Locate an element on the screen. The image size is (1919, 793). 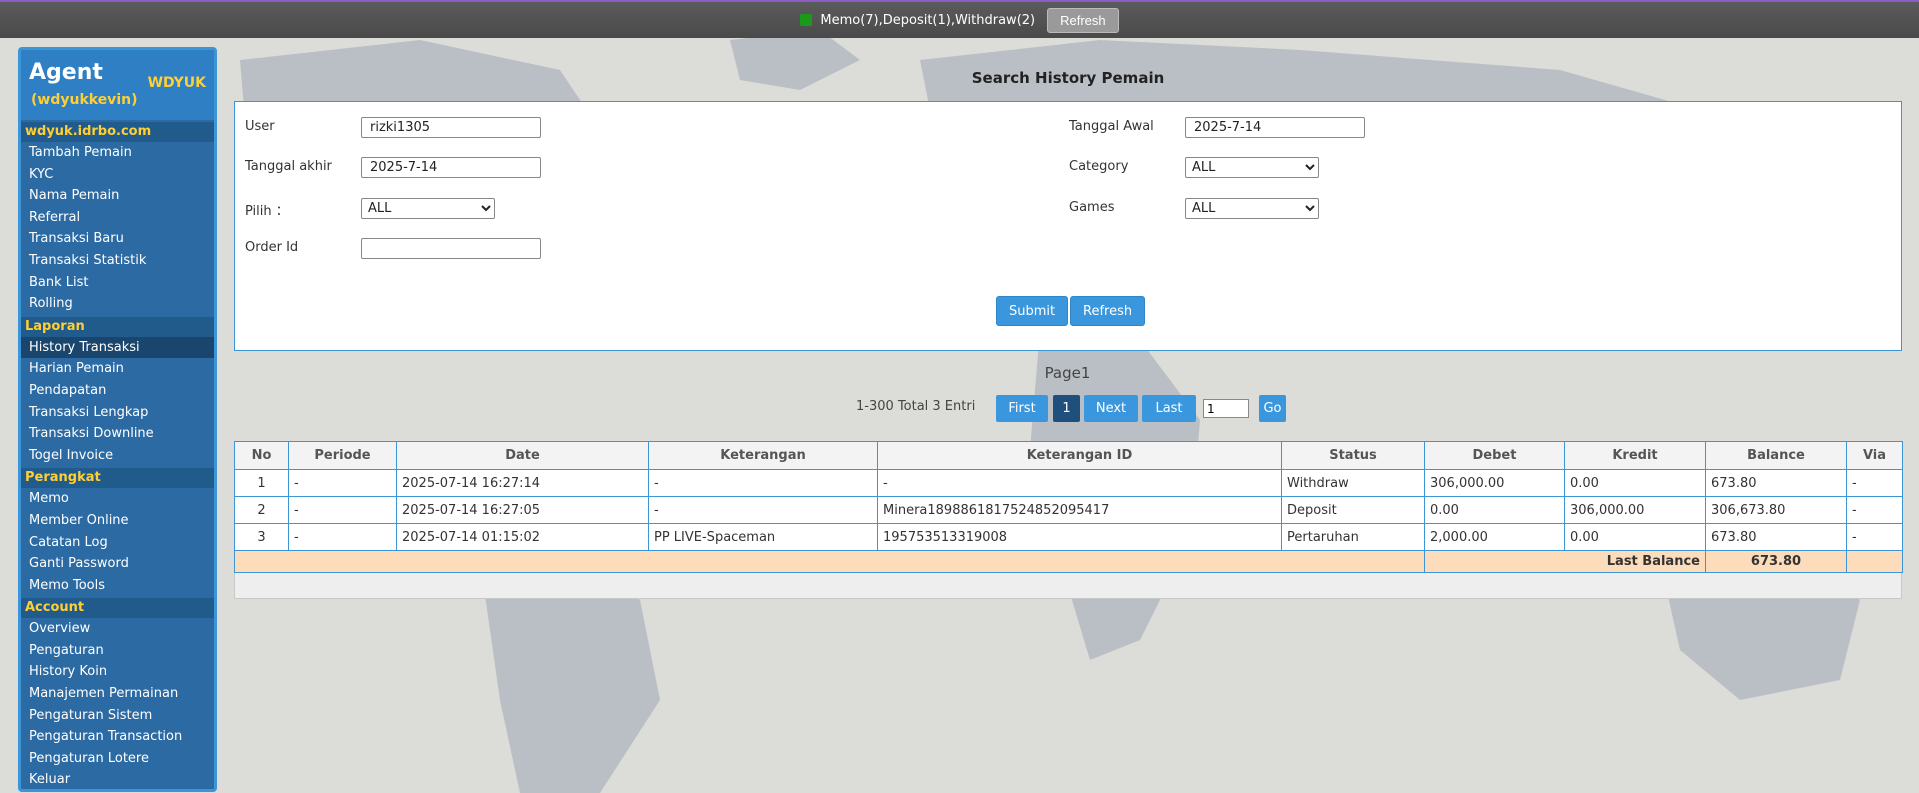
cell-debet: 0.00 is located at coordinates (1494, 510).